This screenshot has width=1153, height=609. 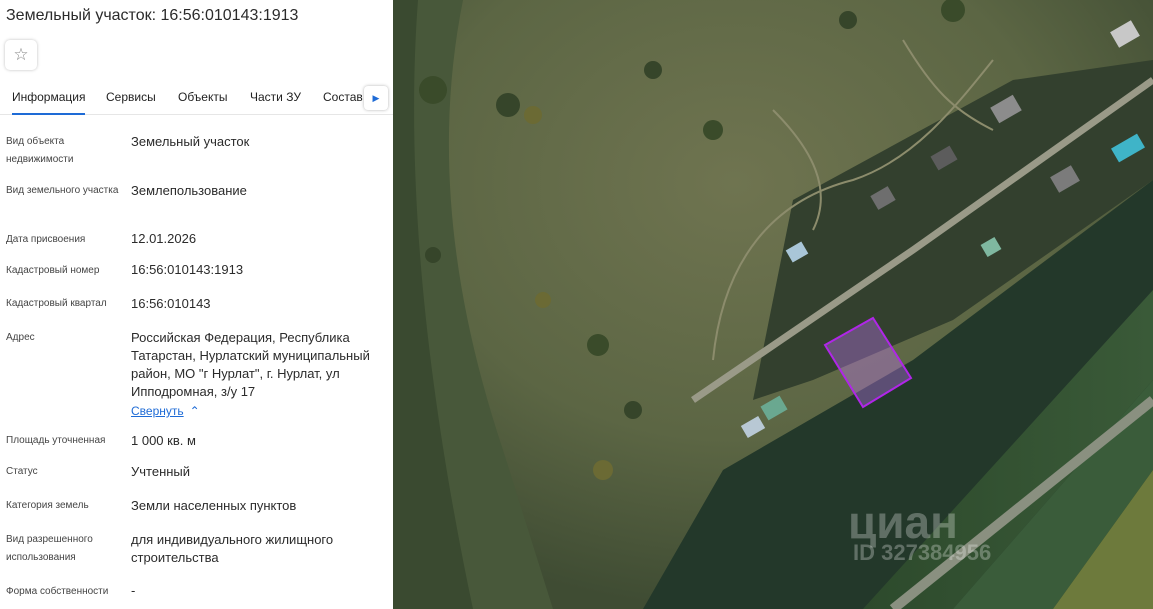 I want to click on category-value: Земли населенных пунктов, so click(x=214, y=505).